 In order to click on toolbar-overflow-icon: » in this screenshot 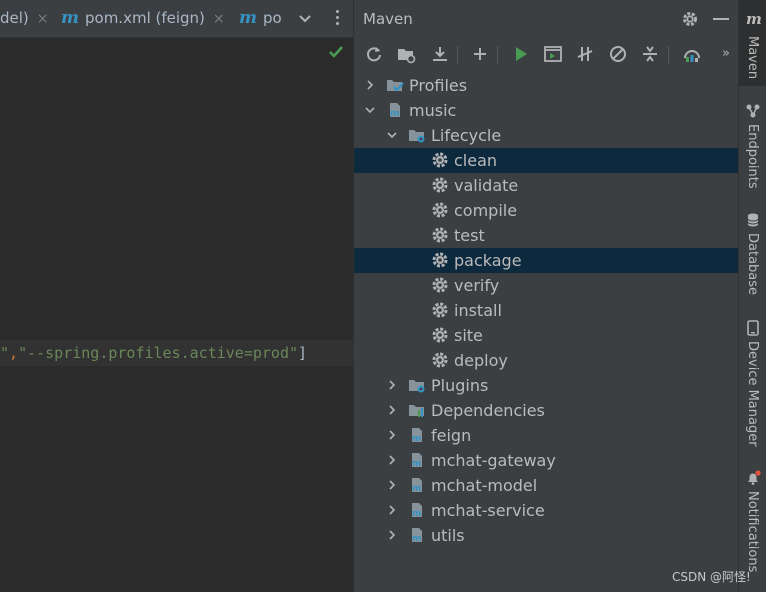, I will do `click(726, 53)`.